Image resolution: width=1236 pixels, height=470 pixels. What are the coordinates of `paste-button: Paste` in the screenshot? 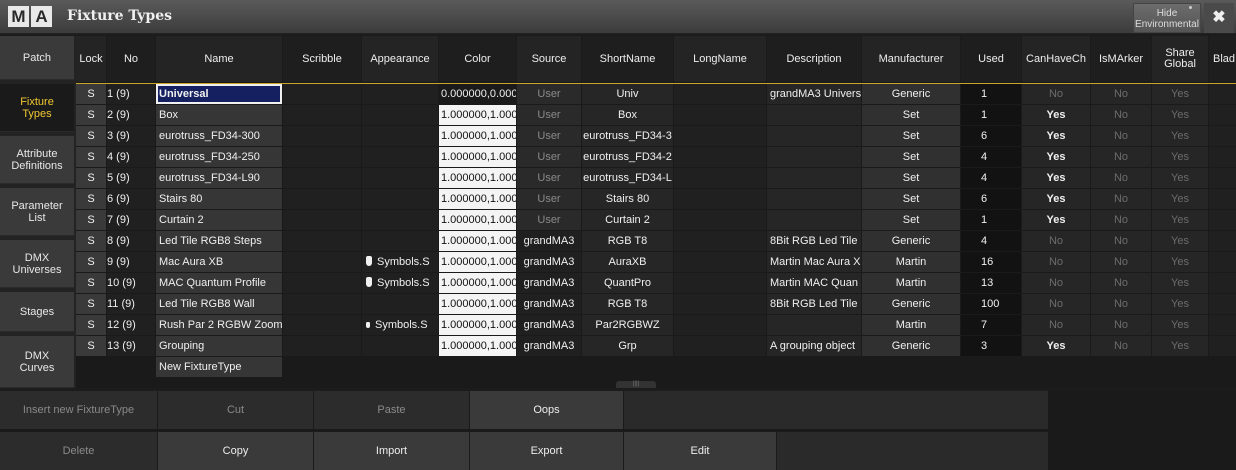 It's located at (391, 410).